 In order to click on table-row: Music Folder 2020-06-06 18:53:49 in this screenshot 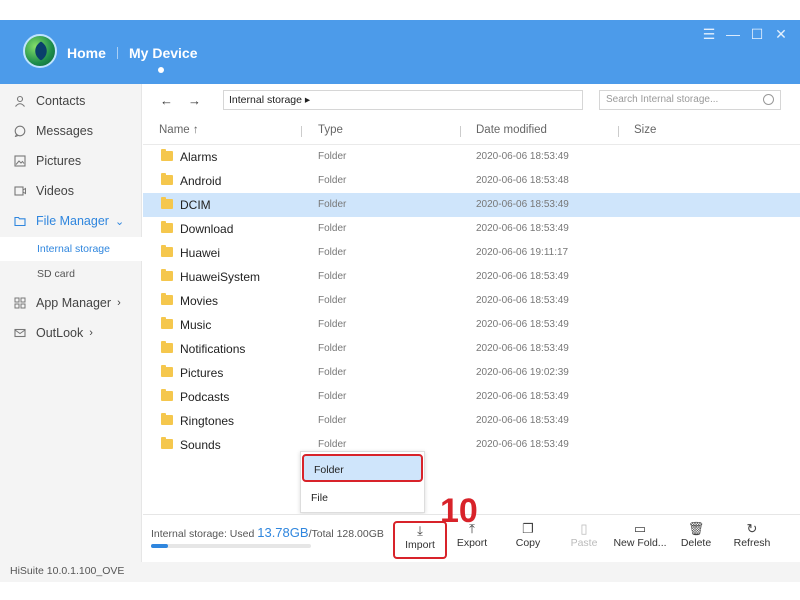, I will do `click(471, 325)`.